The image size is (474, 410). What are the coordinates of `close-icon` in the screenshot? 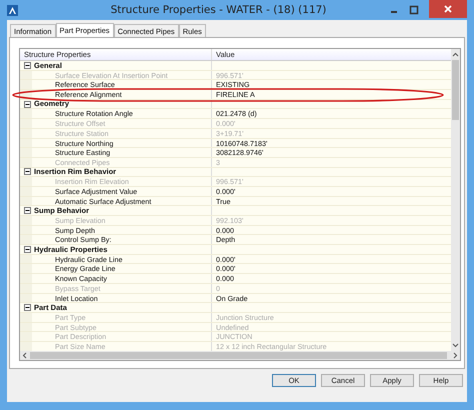 It's located at (448, 9).